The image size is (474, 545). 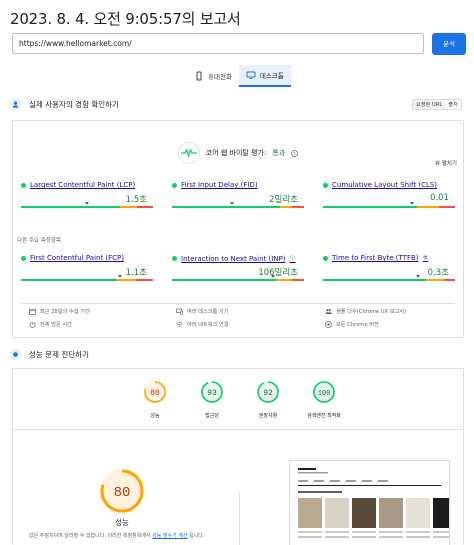 I want to click on footer-chrome-versions: 모든 Chrome 버전, so click(x=352, y=324).